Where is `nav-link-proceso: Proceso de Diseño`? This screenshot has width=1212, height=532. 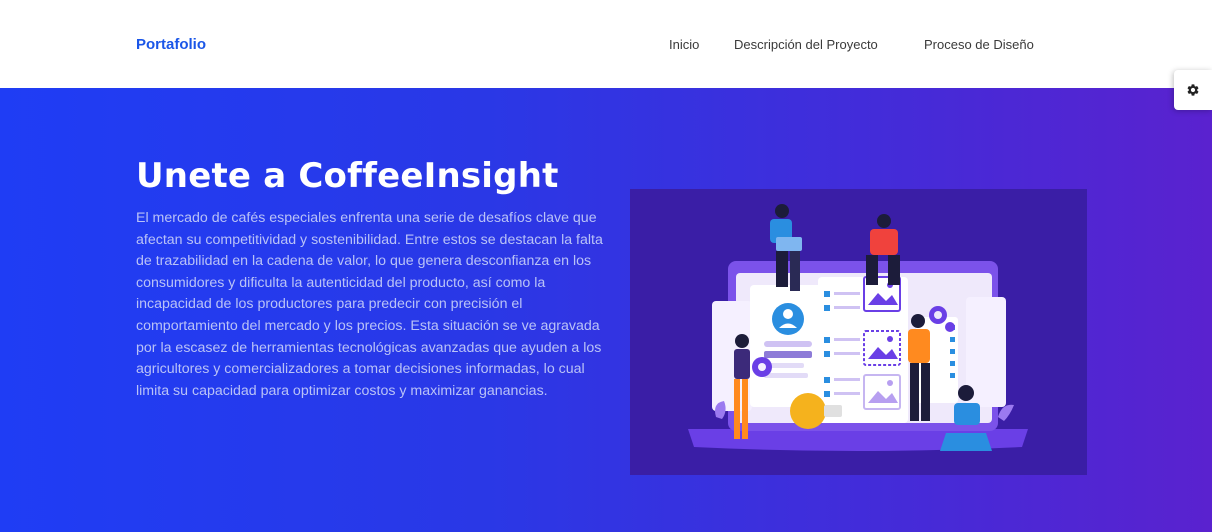
nav-link-proceso: Proceso de Diseño is located at coordinates (979, 44).